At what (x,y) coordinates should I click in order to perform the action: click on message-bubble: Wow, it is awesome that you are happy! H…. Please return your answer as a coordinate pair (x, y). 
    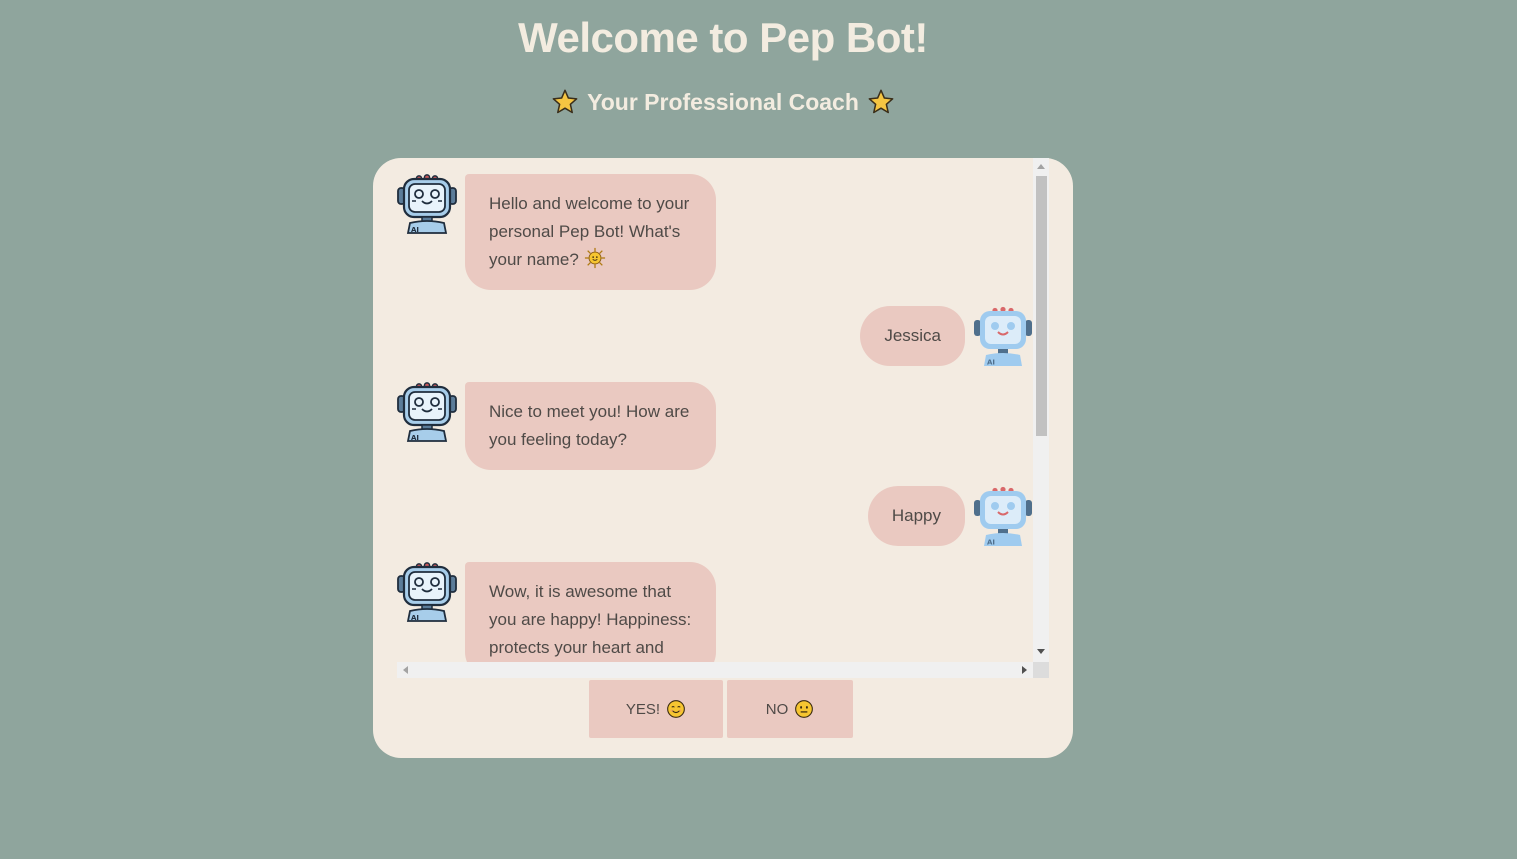
    Looking at the image, I should click on (590, 612).